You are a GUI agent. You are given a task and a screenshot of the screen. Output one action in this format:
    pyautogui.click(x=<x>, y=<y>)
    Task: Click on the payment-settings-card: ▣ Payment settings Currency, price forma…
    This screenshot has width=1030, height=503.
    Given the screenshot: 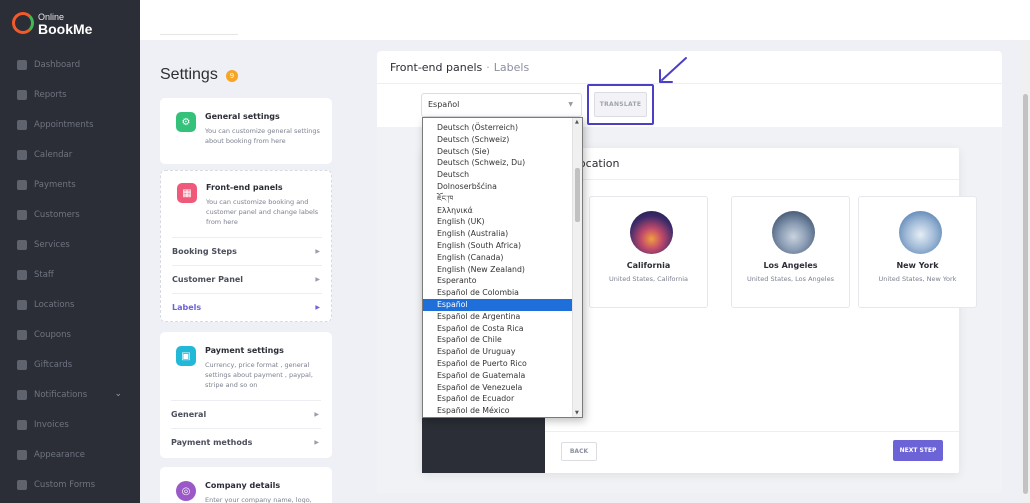 What is the action you would take?
    pyautogui.click(x=246, y=395)
    